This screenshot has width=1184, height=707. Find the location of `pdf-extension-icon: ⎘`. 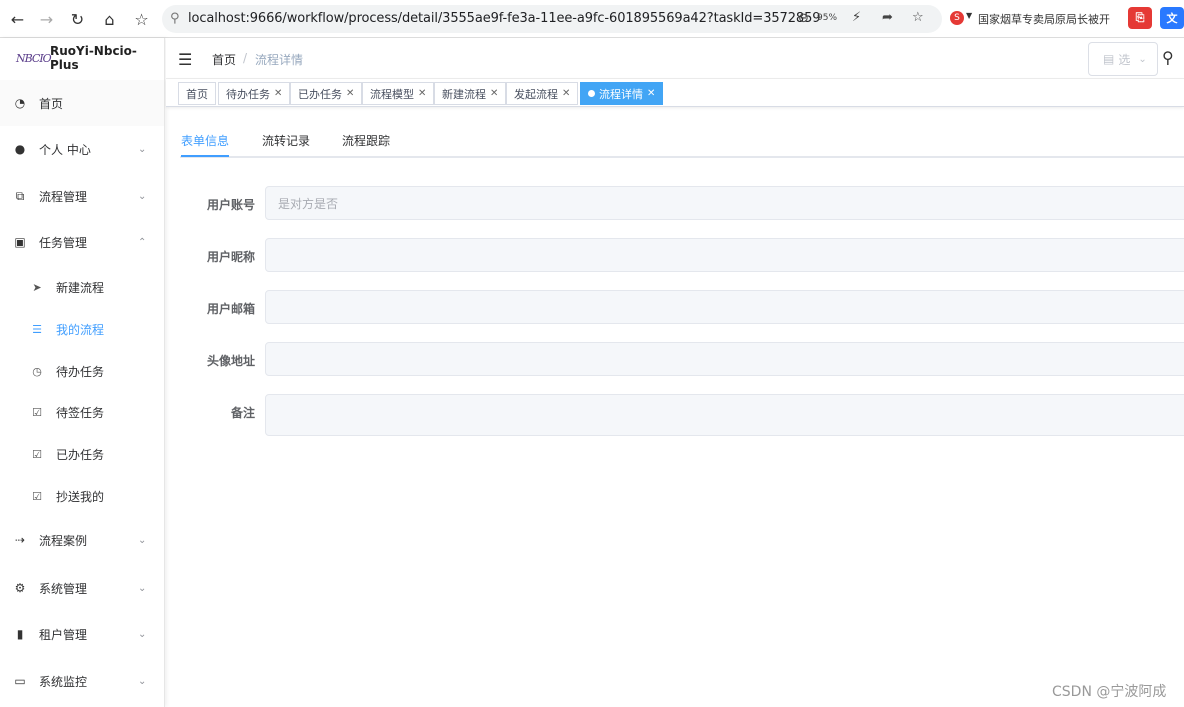

pdf-extension-icon: ⎘ is located at coordinates (1140, 18).